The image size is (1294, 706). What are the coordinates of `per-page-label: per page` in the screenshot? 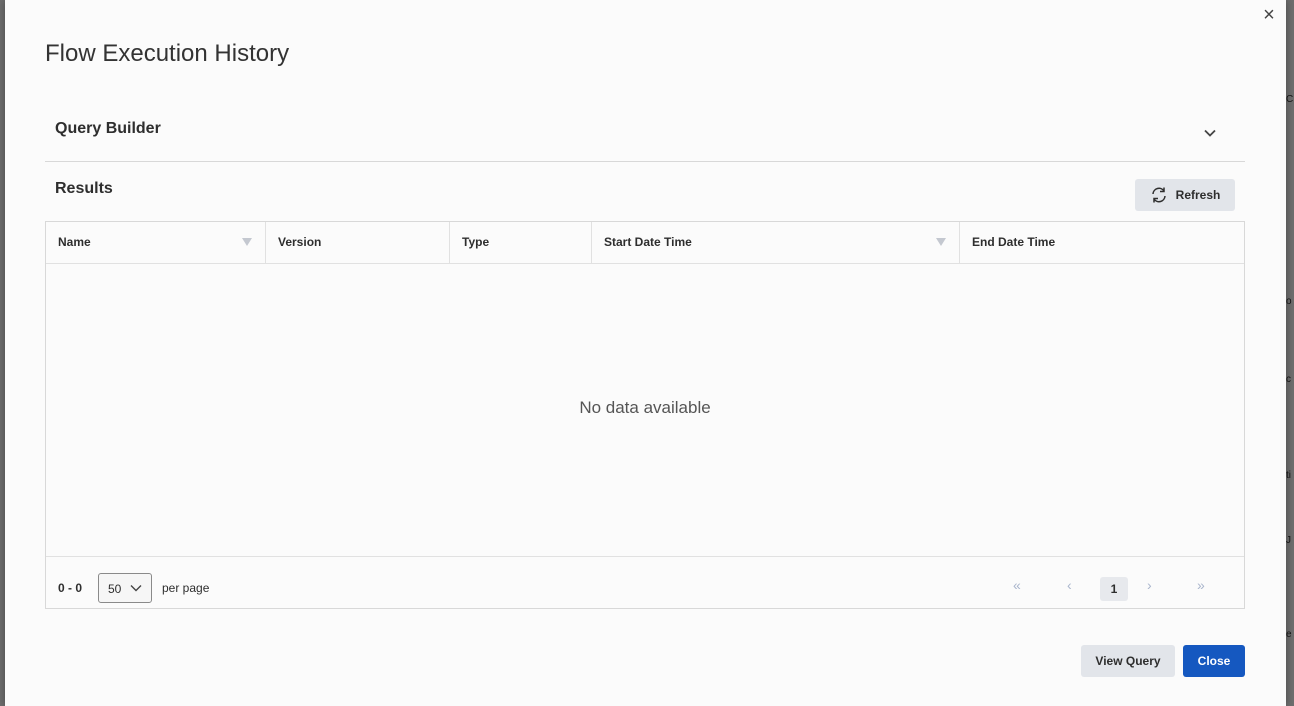 It's located at (186, 588).